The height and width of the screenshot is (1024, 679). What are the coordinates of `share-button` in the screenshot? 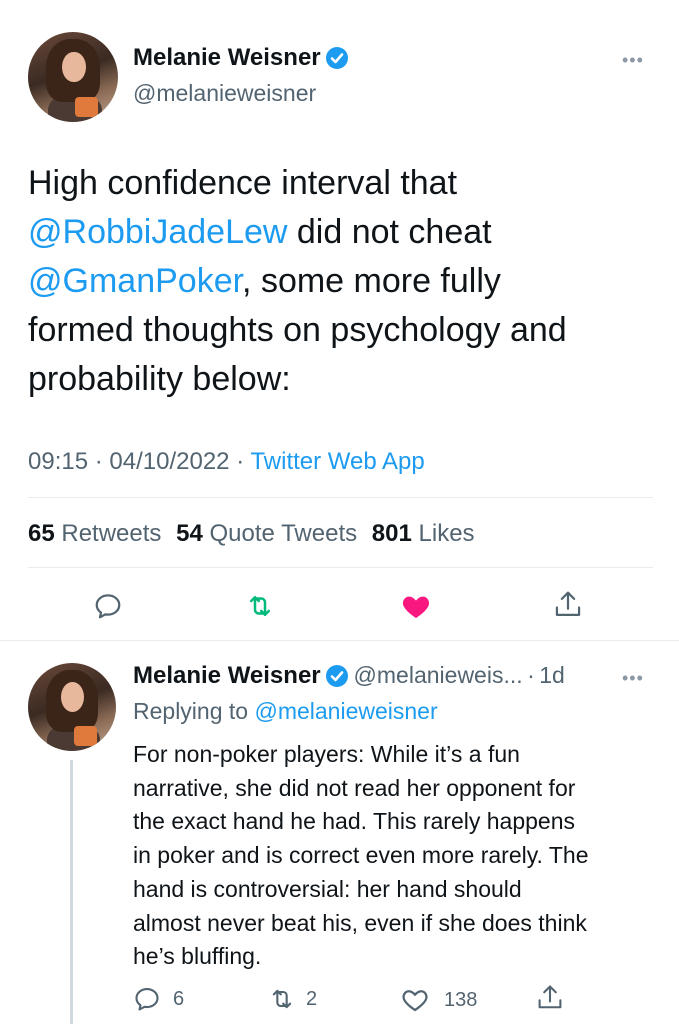 It's located at (568, 605).